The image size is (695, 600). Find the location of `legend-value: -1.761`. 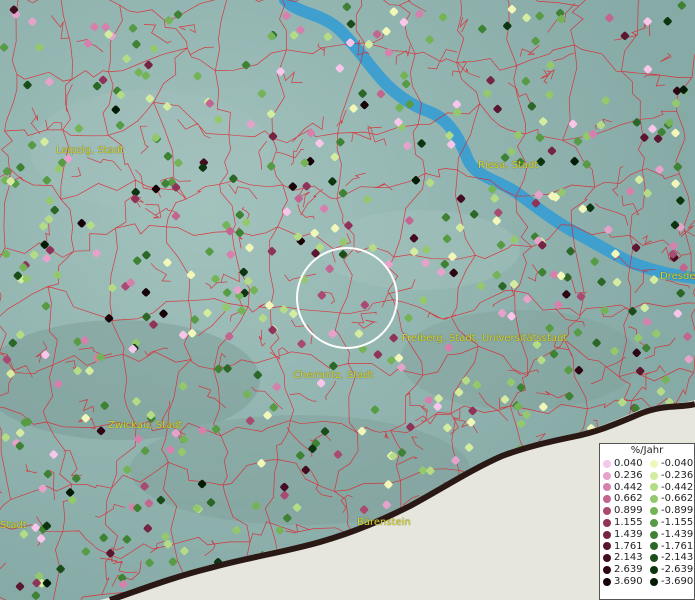

legend-value: -1.761 is located at coordinates (677, 546).